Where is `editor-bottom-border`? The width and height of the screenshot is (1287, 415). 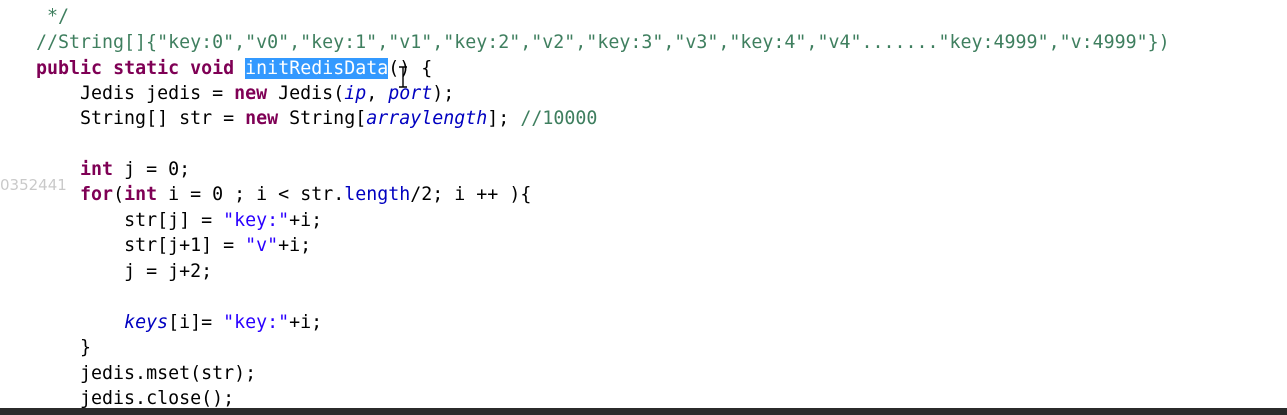
editor-bottom-border is located at coordinates (643, 411).